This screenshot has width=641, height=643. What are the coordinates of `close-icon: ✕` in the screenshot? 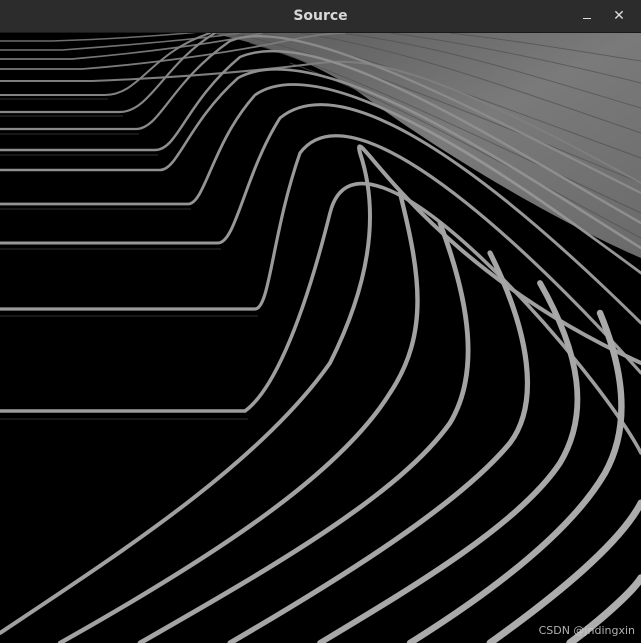 It's located at (619, 16).